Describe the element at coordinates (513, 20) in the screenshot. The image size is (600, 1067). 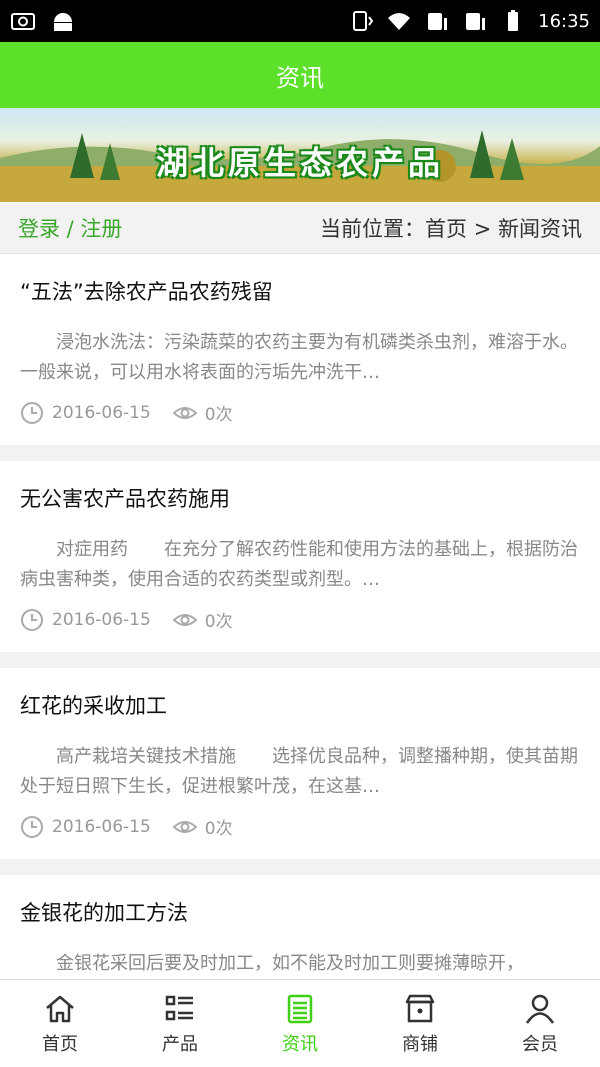
I see `battery-icon` at that location.